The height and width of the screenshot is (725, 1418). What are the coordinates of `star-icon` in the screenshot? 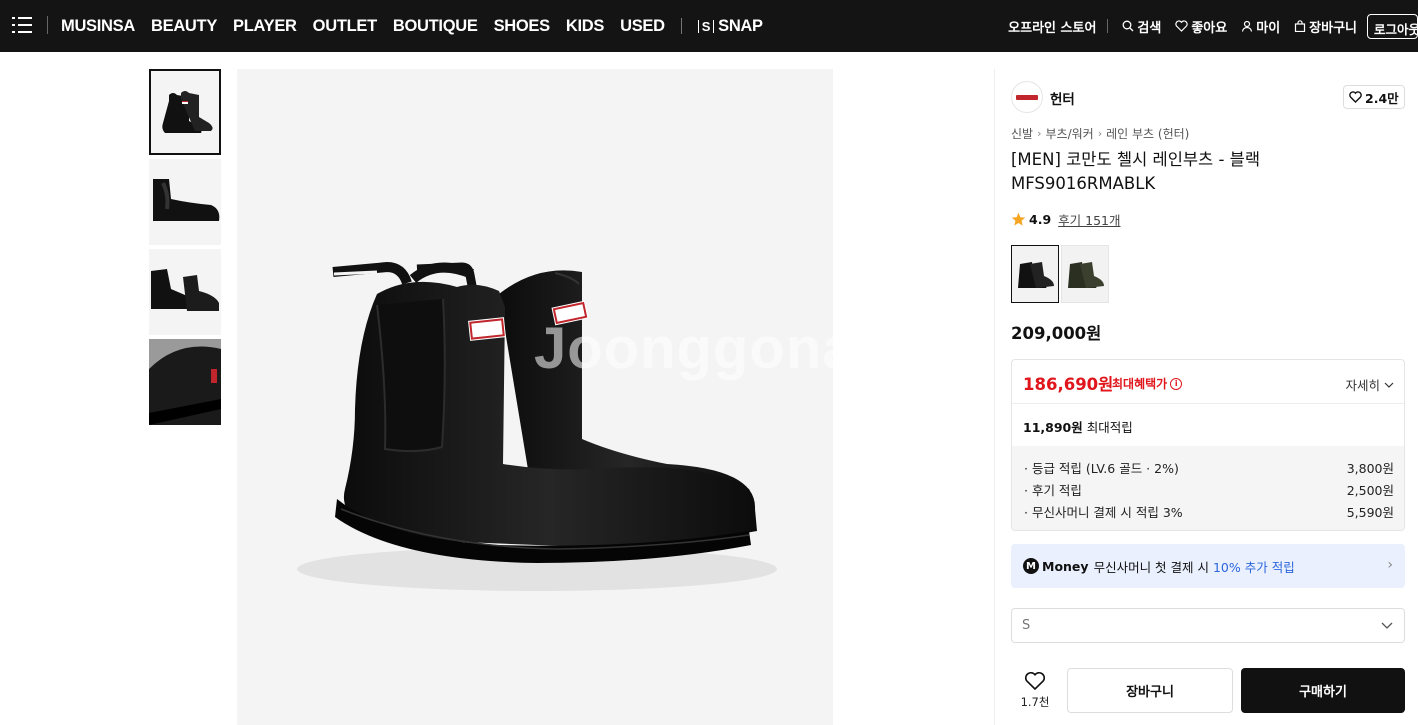 It's located at (1018, 219).